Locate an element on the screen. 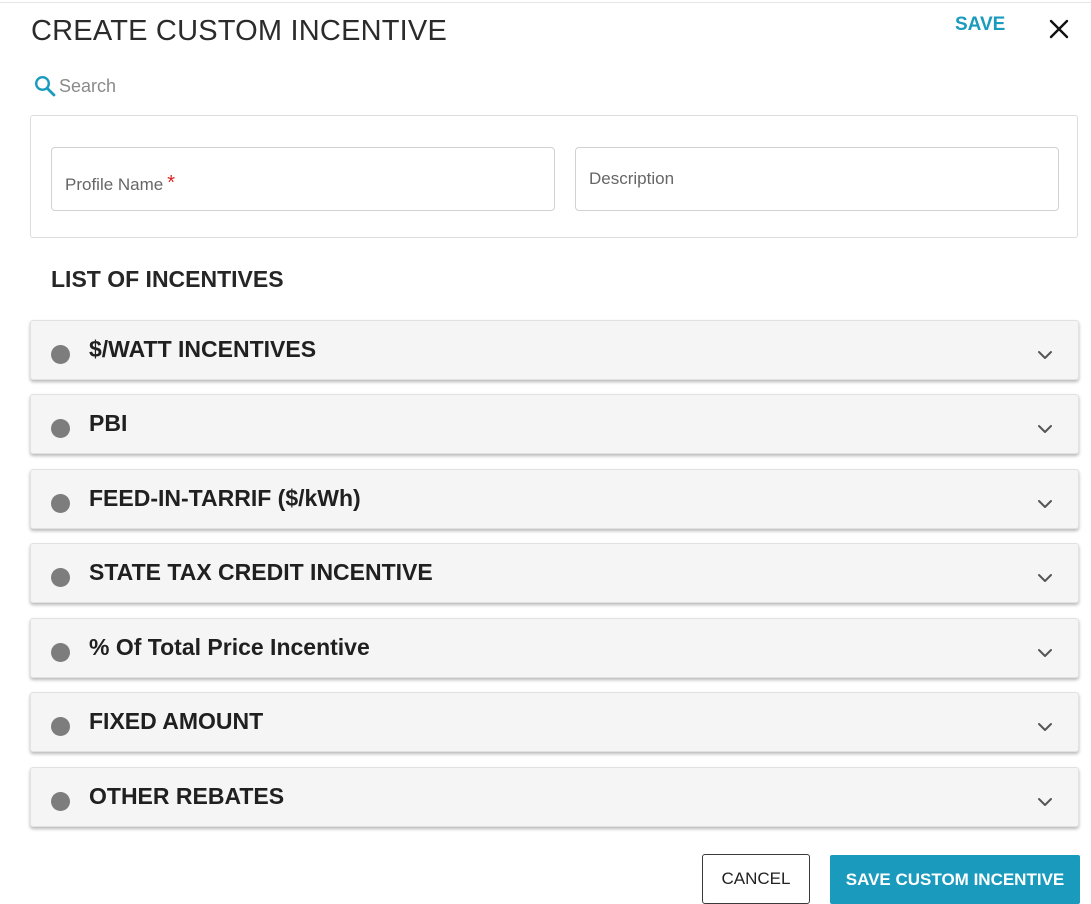 This screenshot has width=1091, height=904. accordion-percent-total-price: % Of Total Price Incentive is located at coordinates (554, 648).